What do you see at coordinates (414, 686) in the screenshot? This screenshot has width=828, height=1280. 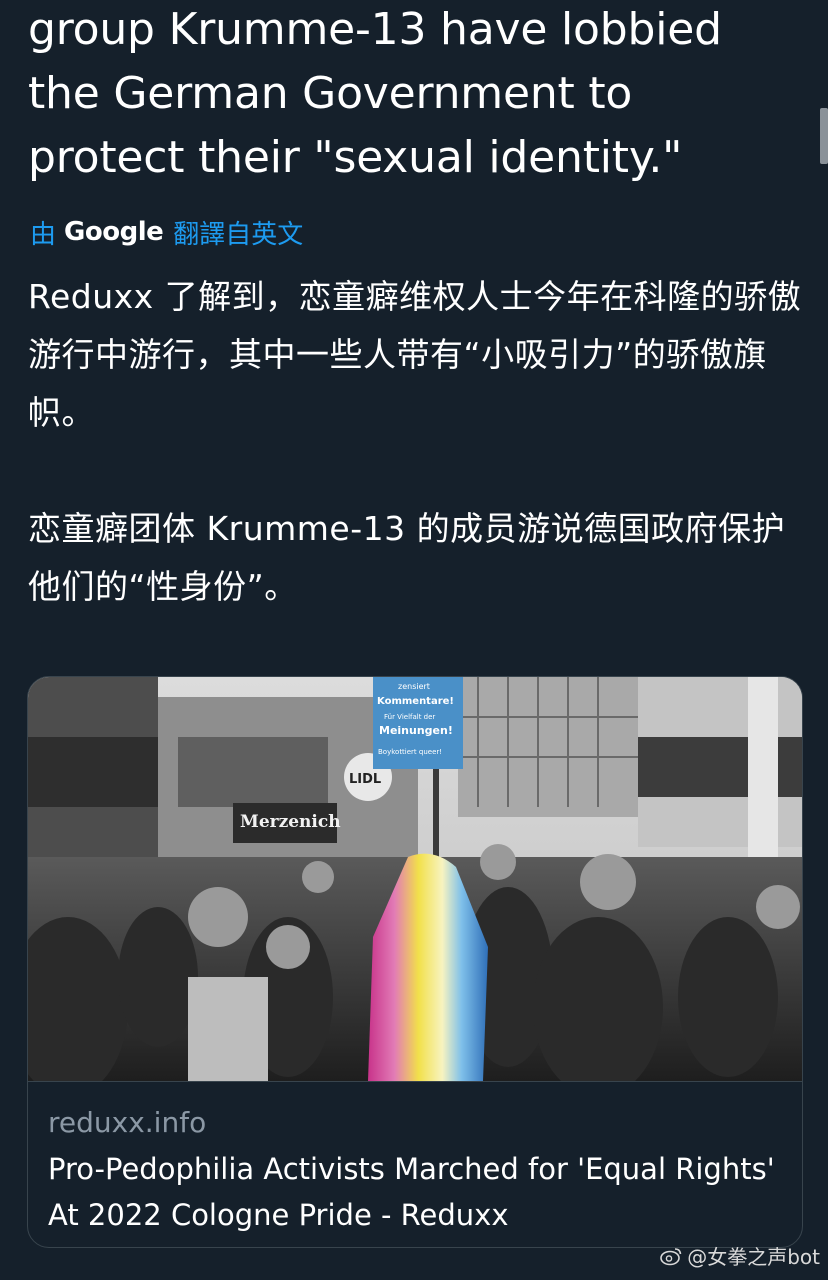 I see `placard-line-1: zensiert` at bounding box center [414, 686].